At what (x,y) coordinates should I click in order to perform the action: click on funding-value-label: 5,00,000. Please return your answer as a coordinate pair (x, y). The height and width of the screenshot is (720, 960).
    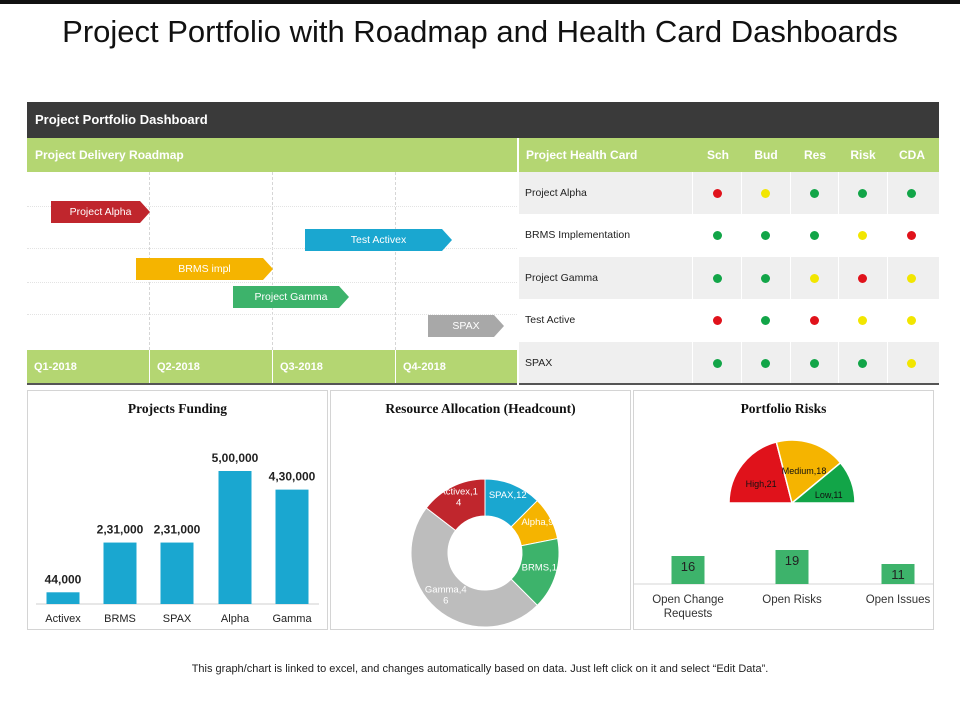
    Looking at the image, I should click on (235, 458).